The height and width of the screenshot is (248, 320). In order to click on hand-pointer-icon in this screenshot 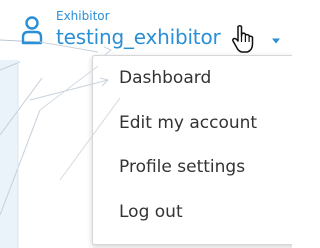, I will do `click(243, 39)`.